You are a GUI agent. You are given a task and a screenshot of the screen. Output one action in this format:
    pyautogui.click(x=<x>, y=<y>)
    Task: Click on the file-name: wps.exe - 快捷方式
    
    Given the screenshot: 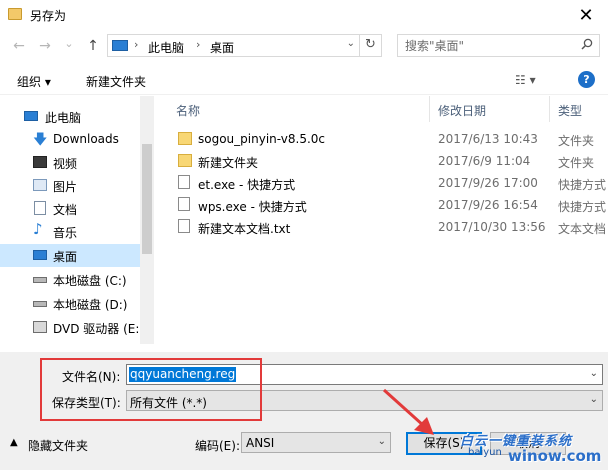 What is the action you would take?
    pyautogui.click(x=252, y=207)
    